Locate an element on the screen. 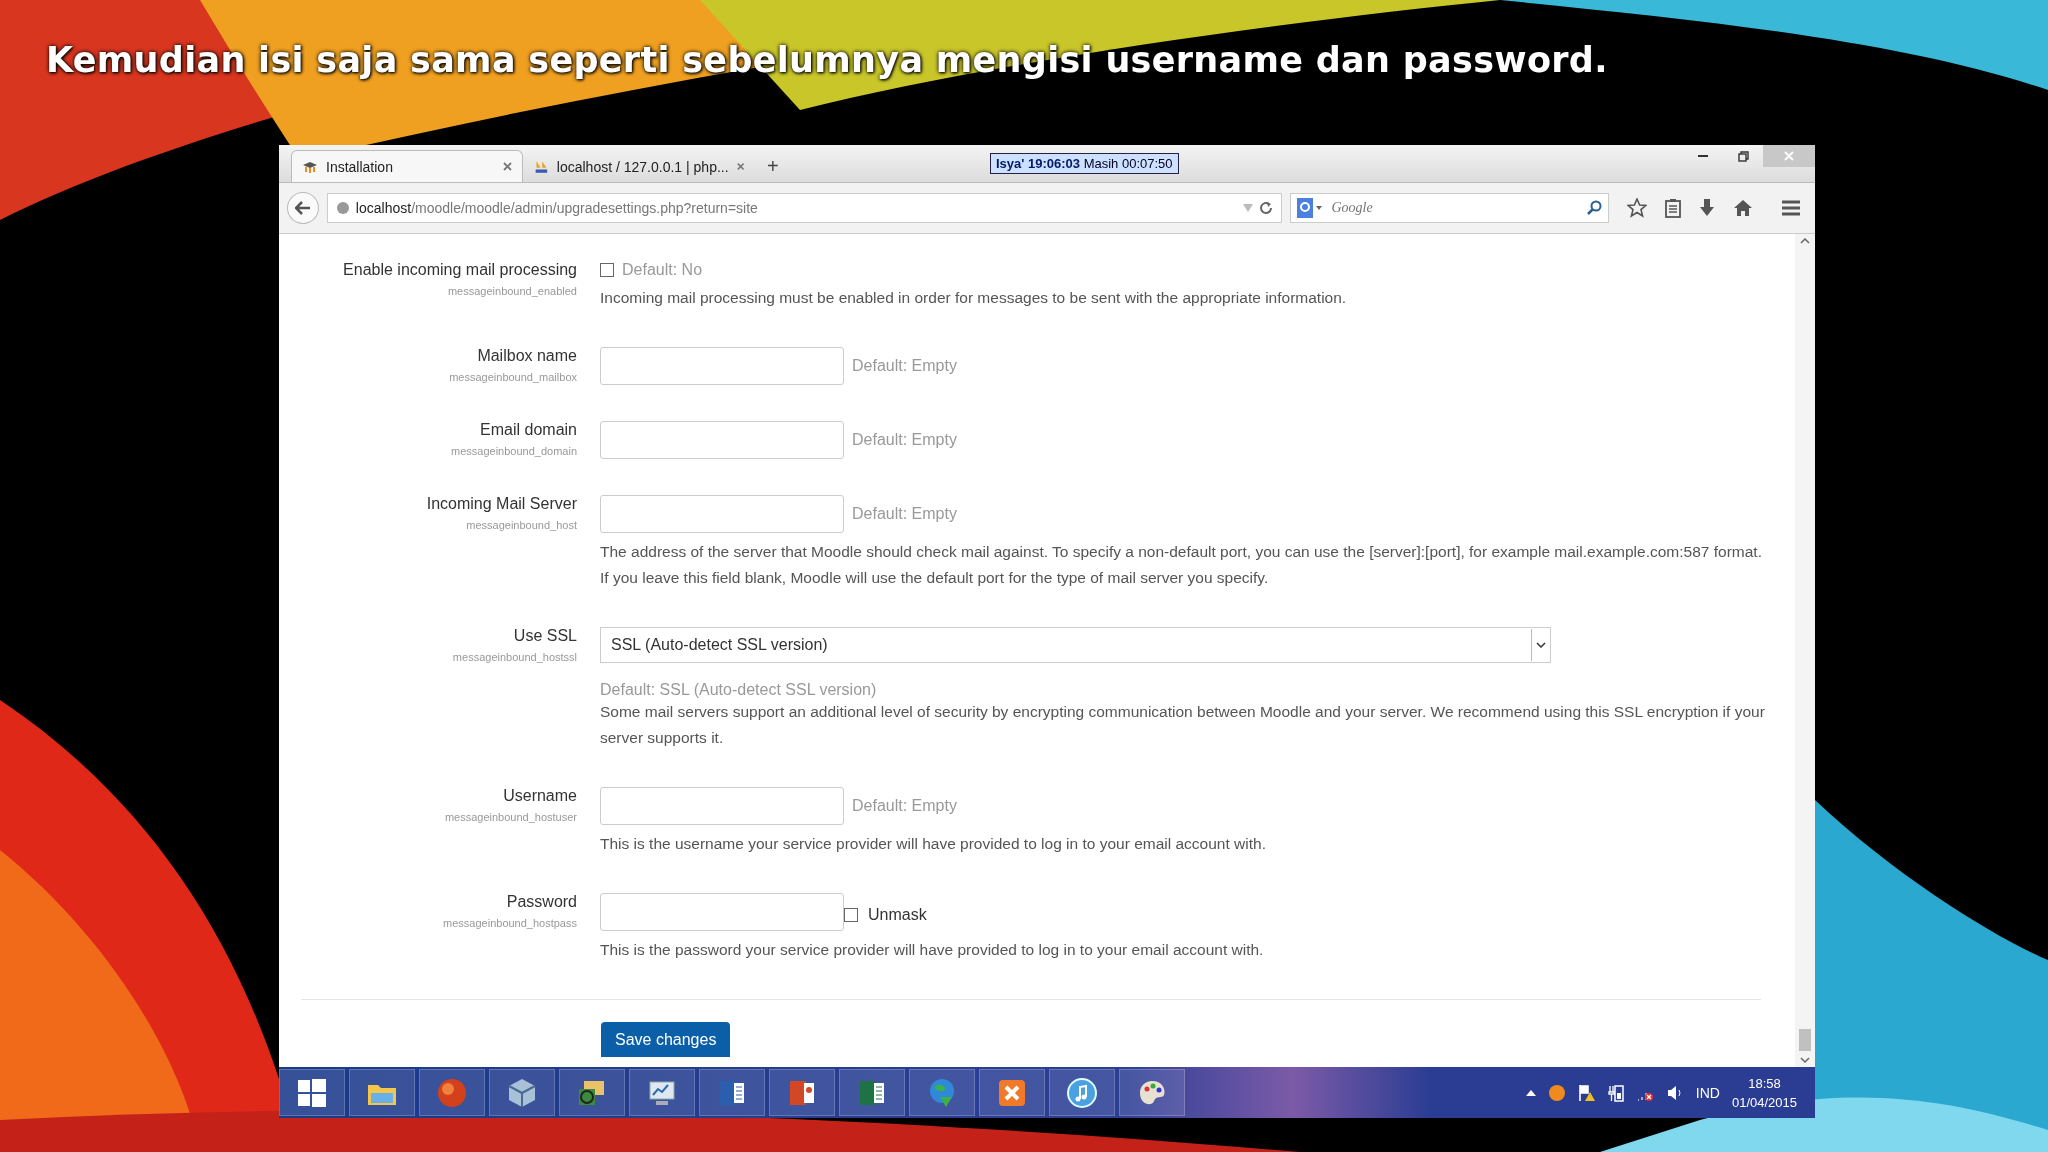  back-button is located at coordinates (303, 208).